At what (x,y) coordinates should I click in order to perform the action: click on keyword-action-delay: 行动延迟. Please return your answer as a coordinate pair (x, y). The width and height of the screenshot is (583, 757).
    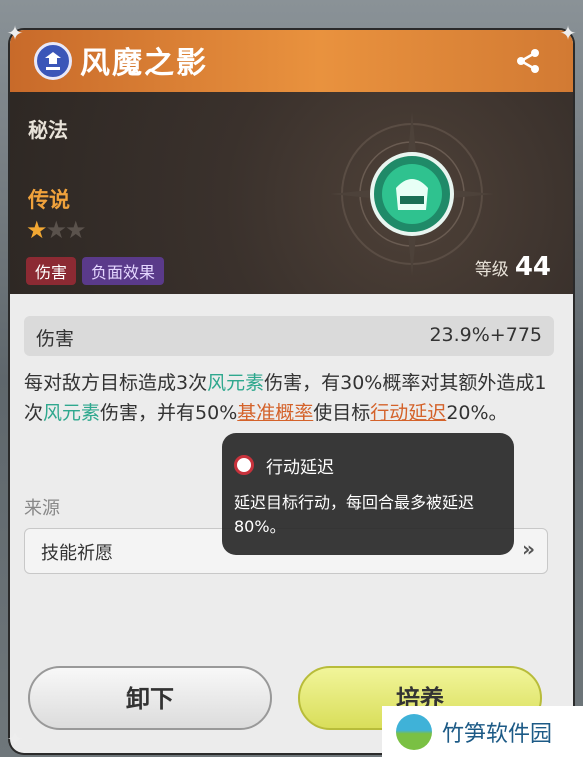
    Looking at the image, I should click on (408, 413).